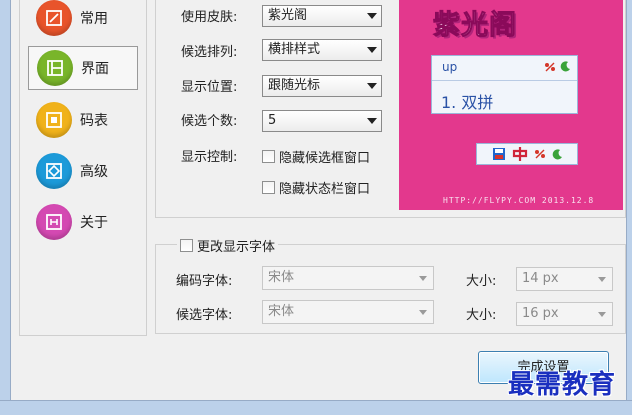 The image size is (632, 415). I want to click on nav-item-interface: 界面, so click(83, 68).